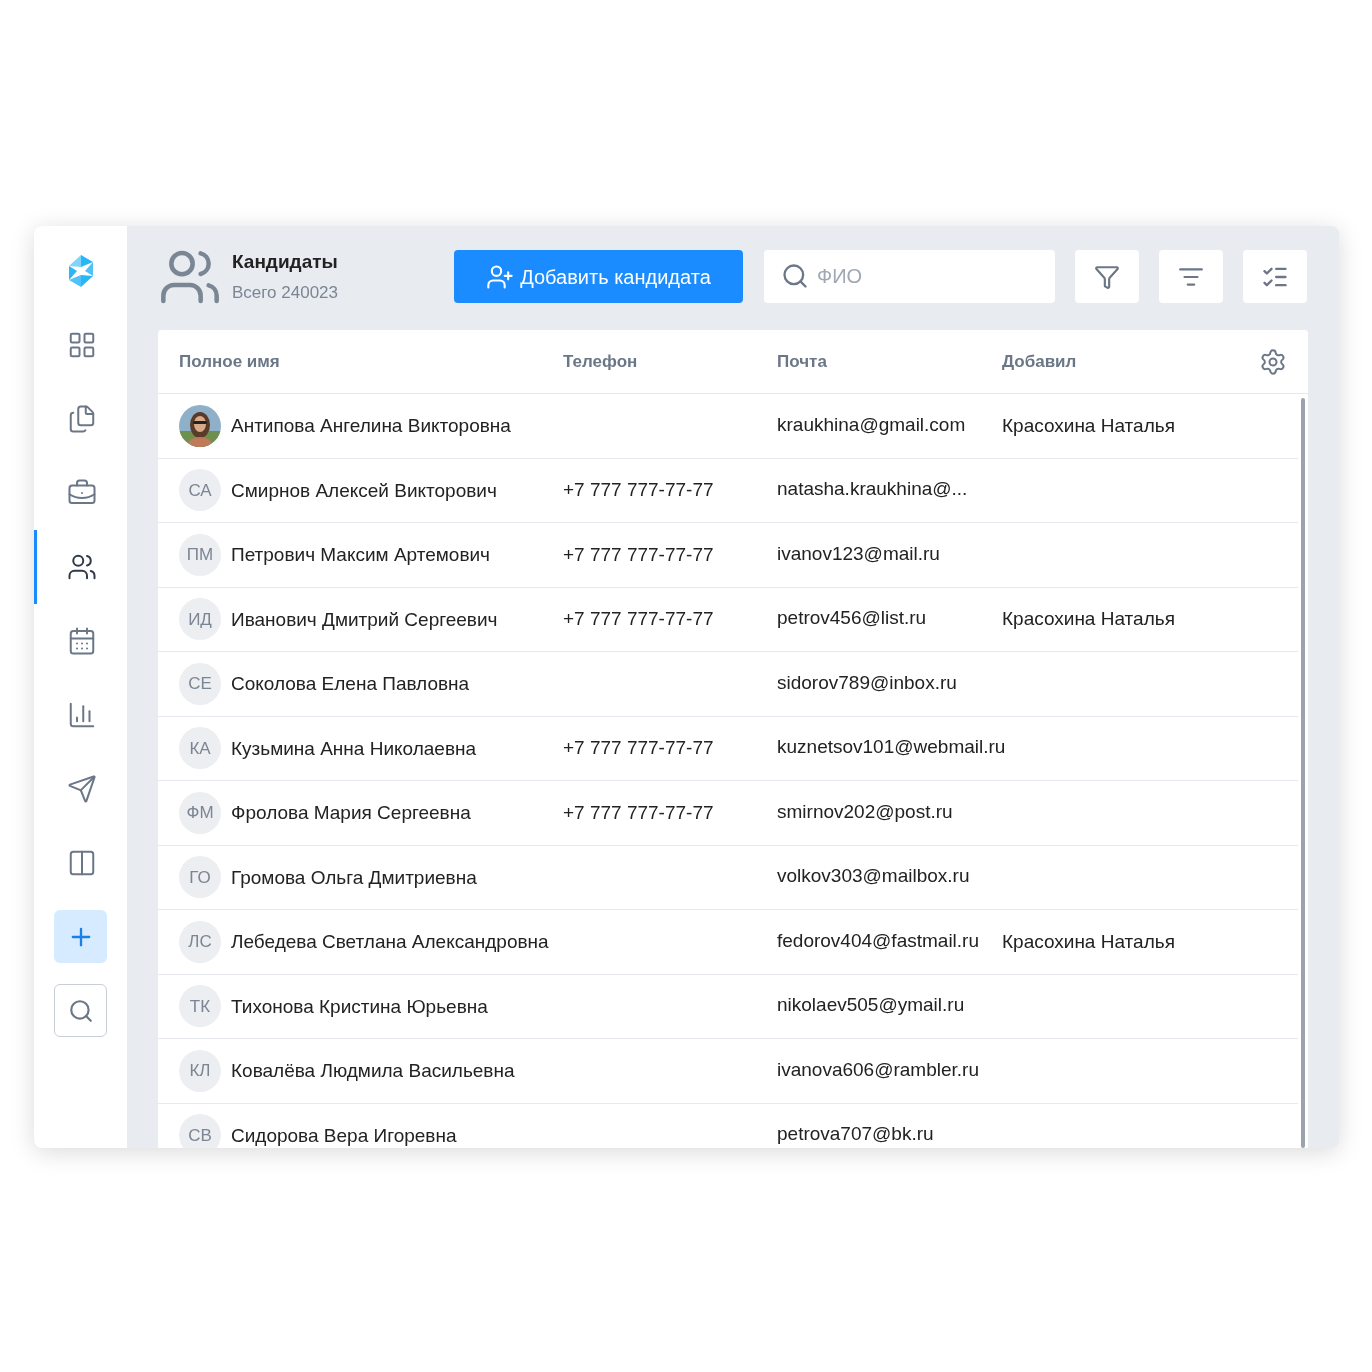  I want to click on widgets-icon, so click(82, 345).